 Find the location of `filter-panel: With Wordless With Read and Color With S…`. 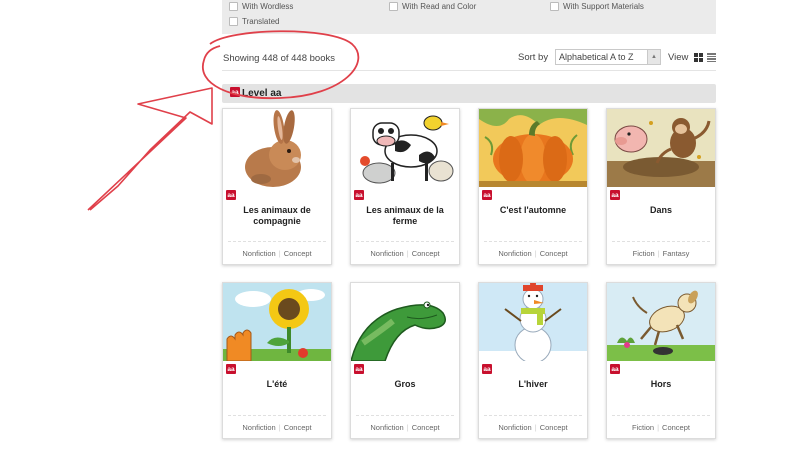

filter-panel: With Wordless With Read and Color With S… is located at coordinates (469, 17).